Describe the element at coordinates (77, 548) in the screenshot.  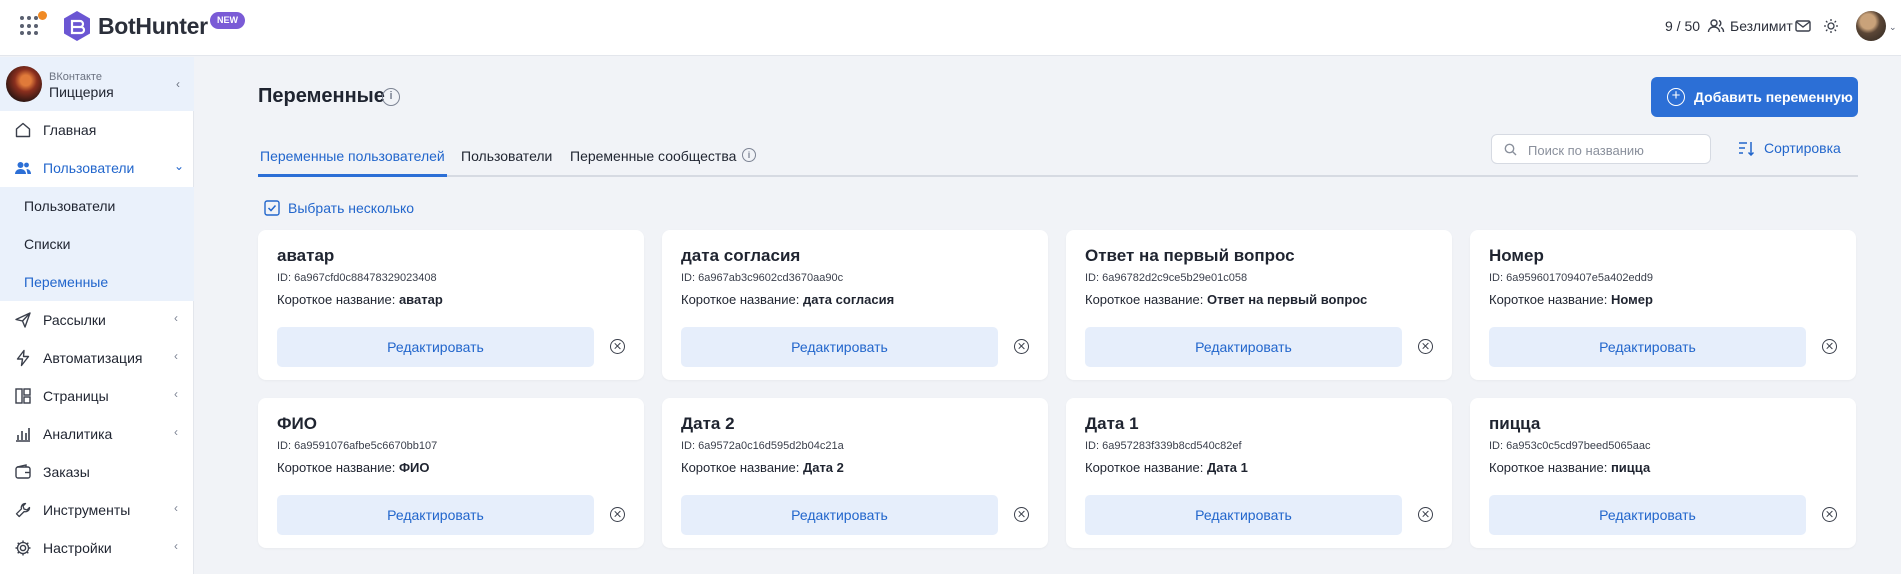
I see `sidebar-item-label: Настройки` at that location.